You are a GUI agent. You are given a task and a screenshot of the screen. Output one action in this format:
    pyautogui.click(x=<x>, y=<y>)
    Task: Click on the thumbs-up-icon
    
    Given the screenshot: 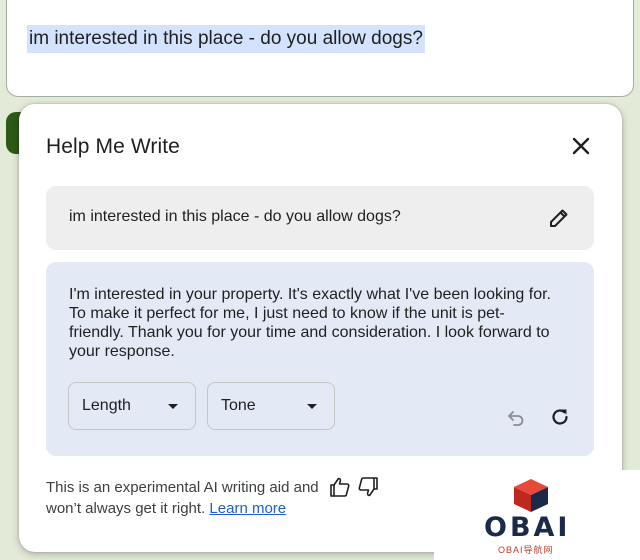 What is the action you would take?
    pyautogui.click(x=340, y=487)
    